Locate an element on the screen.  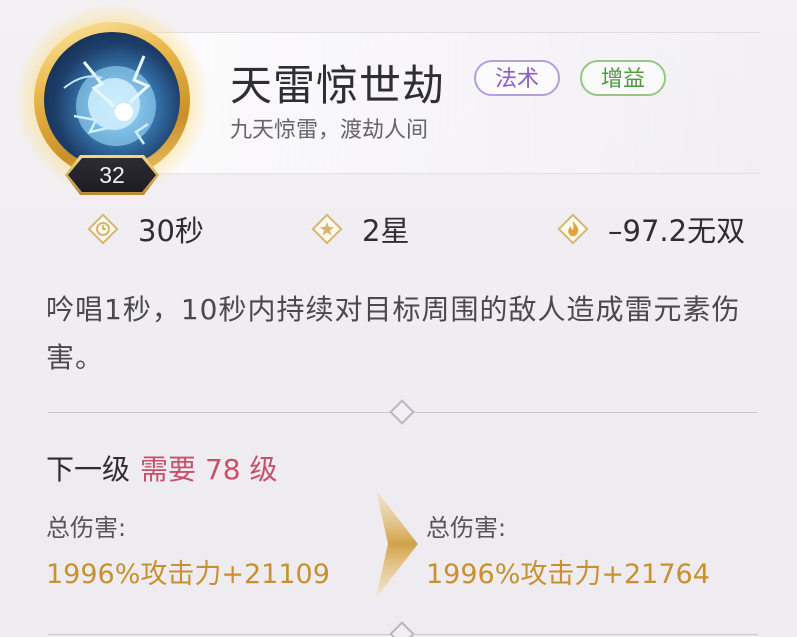
current-damage-value: 1996%攻击力+21109 is located at coordinates (188, 574).